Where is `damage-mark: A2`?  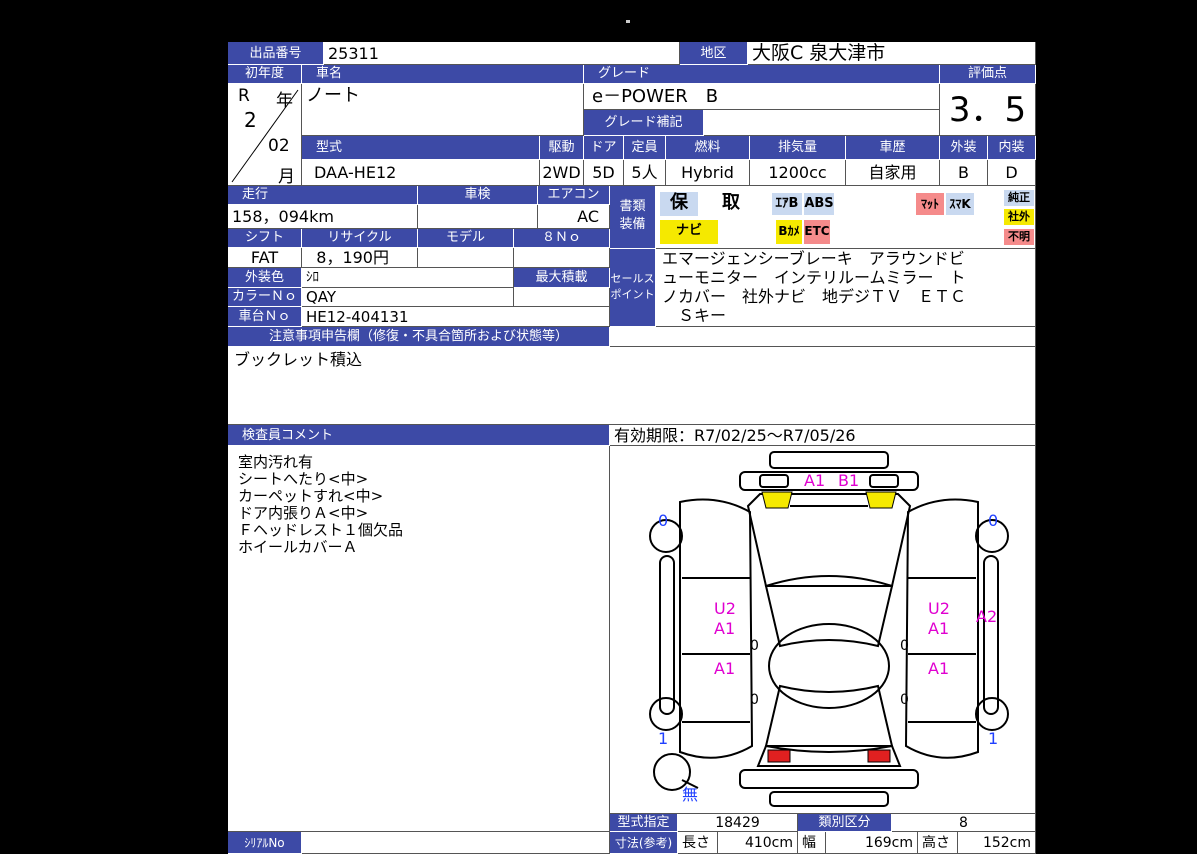 damage-mark: A2 is located at coordinates (986, 616).